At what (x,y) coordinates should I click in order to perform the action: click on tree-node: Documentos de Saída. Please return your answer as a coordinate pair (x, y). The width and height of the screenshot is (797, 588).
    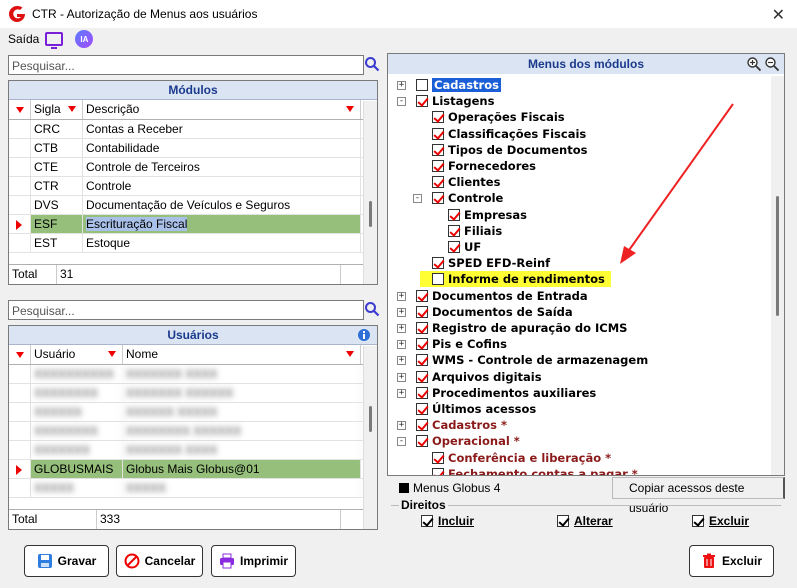
    Looking at the image, I should click on (494, 312).